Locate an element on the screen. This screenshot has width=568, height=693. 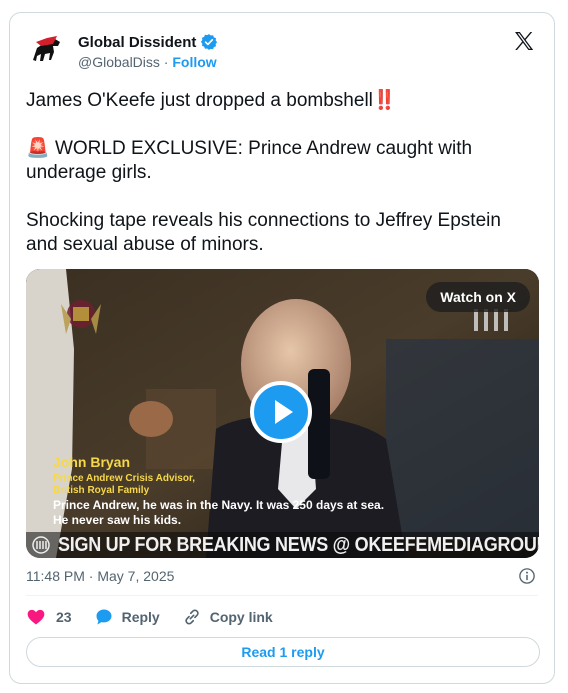
play-button is located at coordinates (281, 412).